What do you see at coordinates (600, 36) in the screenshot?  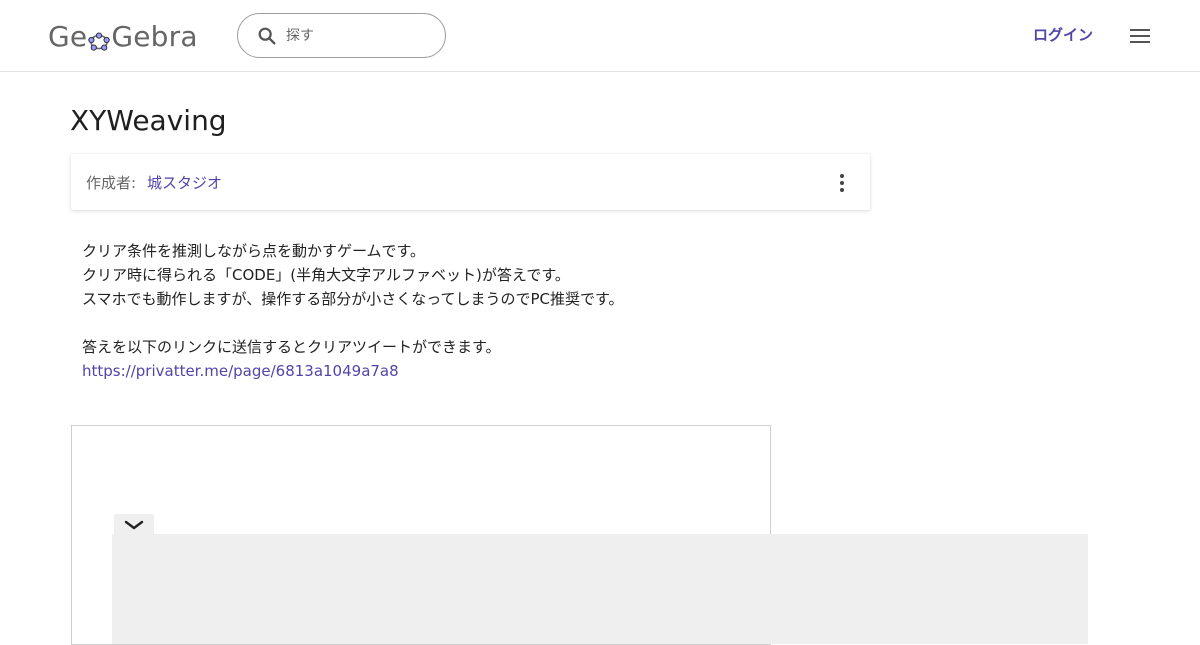 I see `top-header: Ge Gebra ログイン` at bounding box center [600, 36].